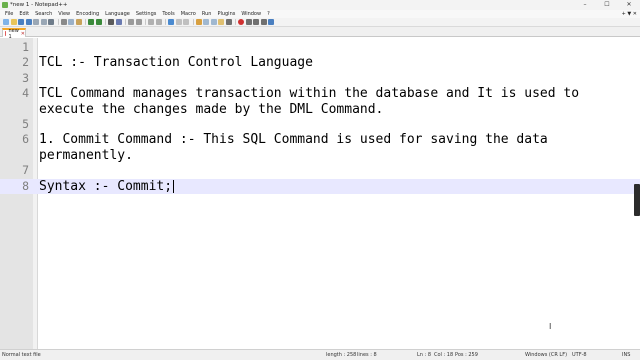  Describe the element at coordinates (91, 22) in the screenshot. I see `undo-icon` at that location.